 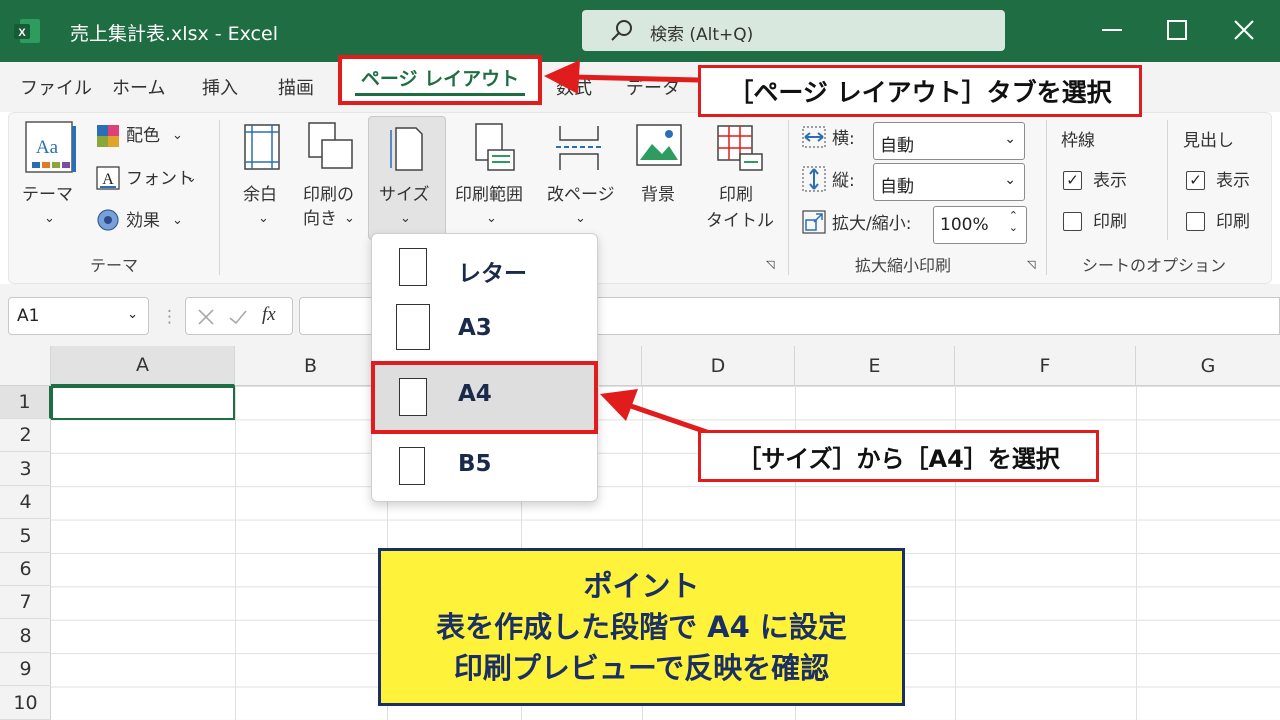 I want to click on tab-file: ファイル, so click(x=56, y=87).